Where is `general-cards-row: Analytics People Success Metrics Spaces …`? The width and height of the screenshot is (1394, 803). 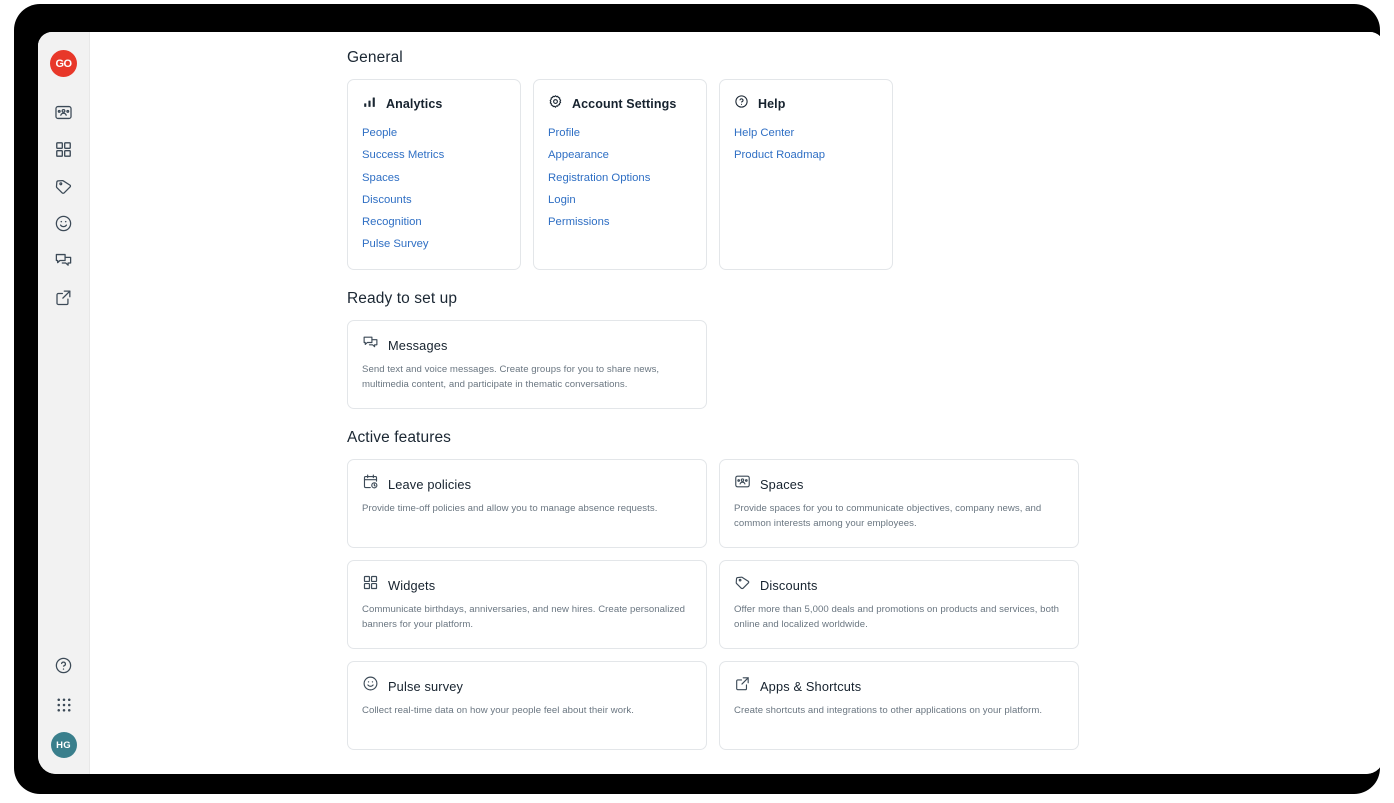
general-cards-row: Analytics People Success Metrics Spaces … is located at coordinates (718, 174).